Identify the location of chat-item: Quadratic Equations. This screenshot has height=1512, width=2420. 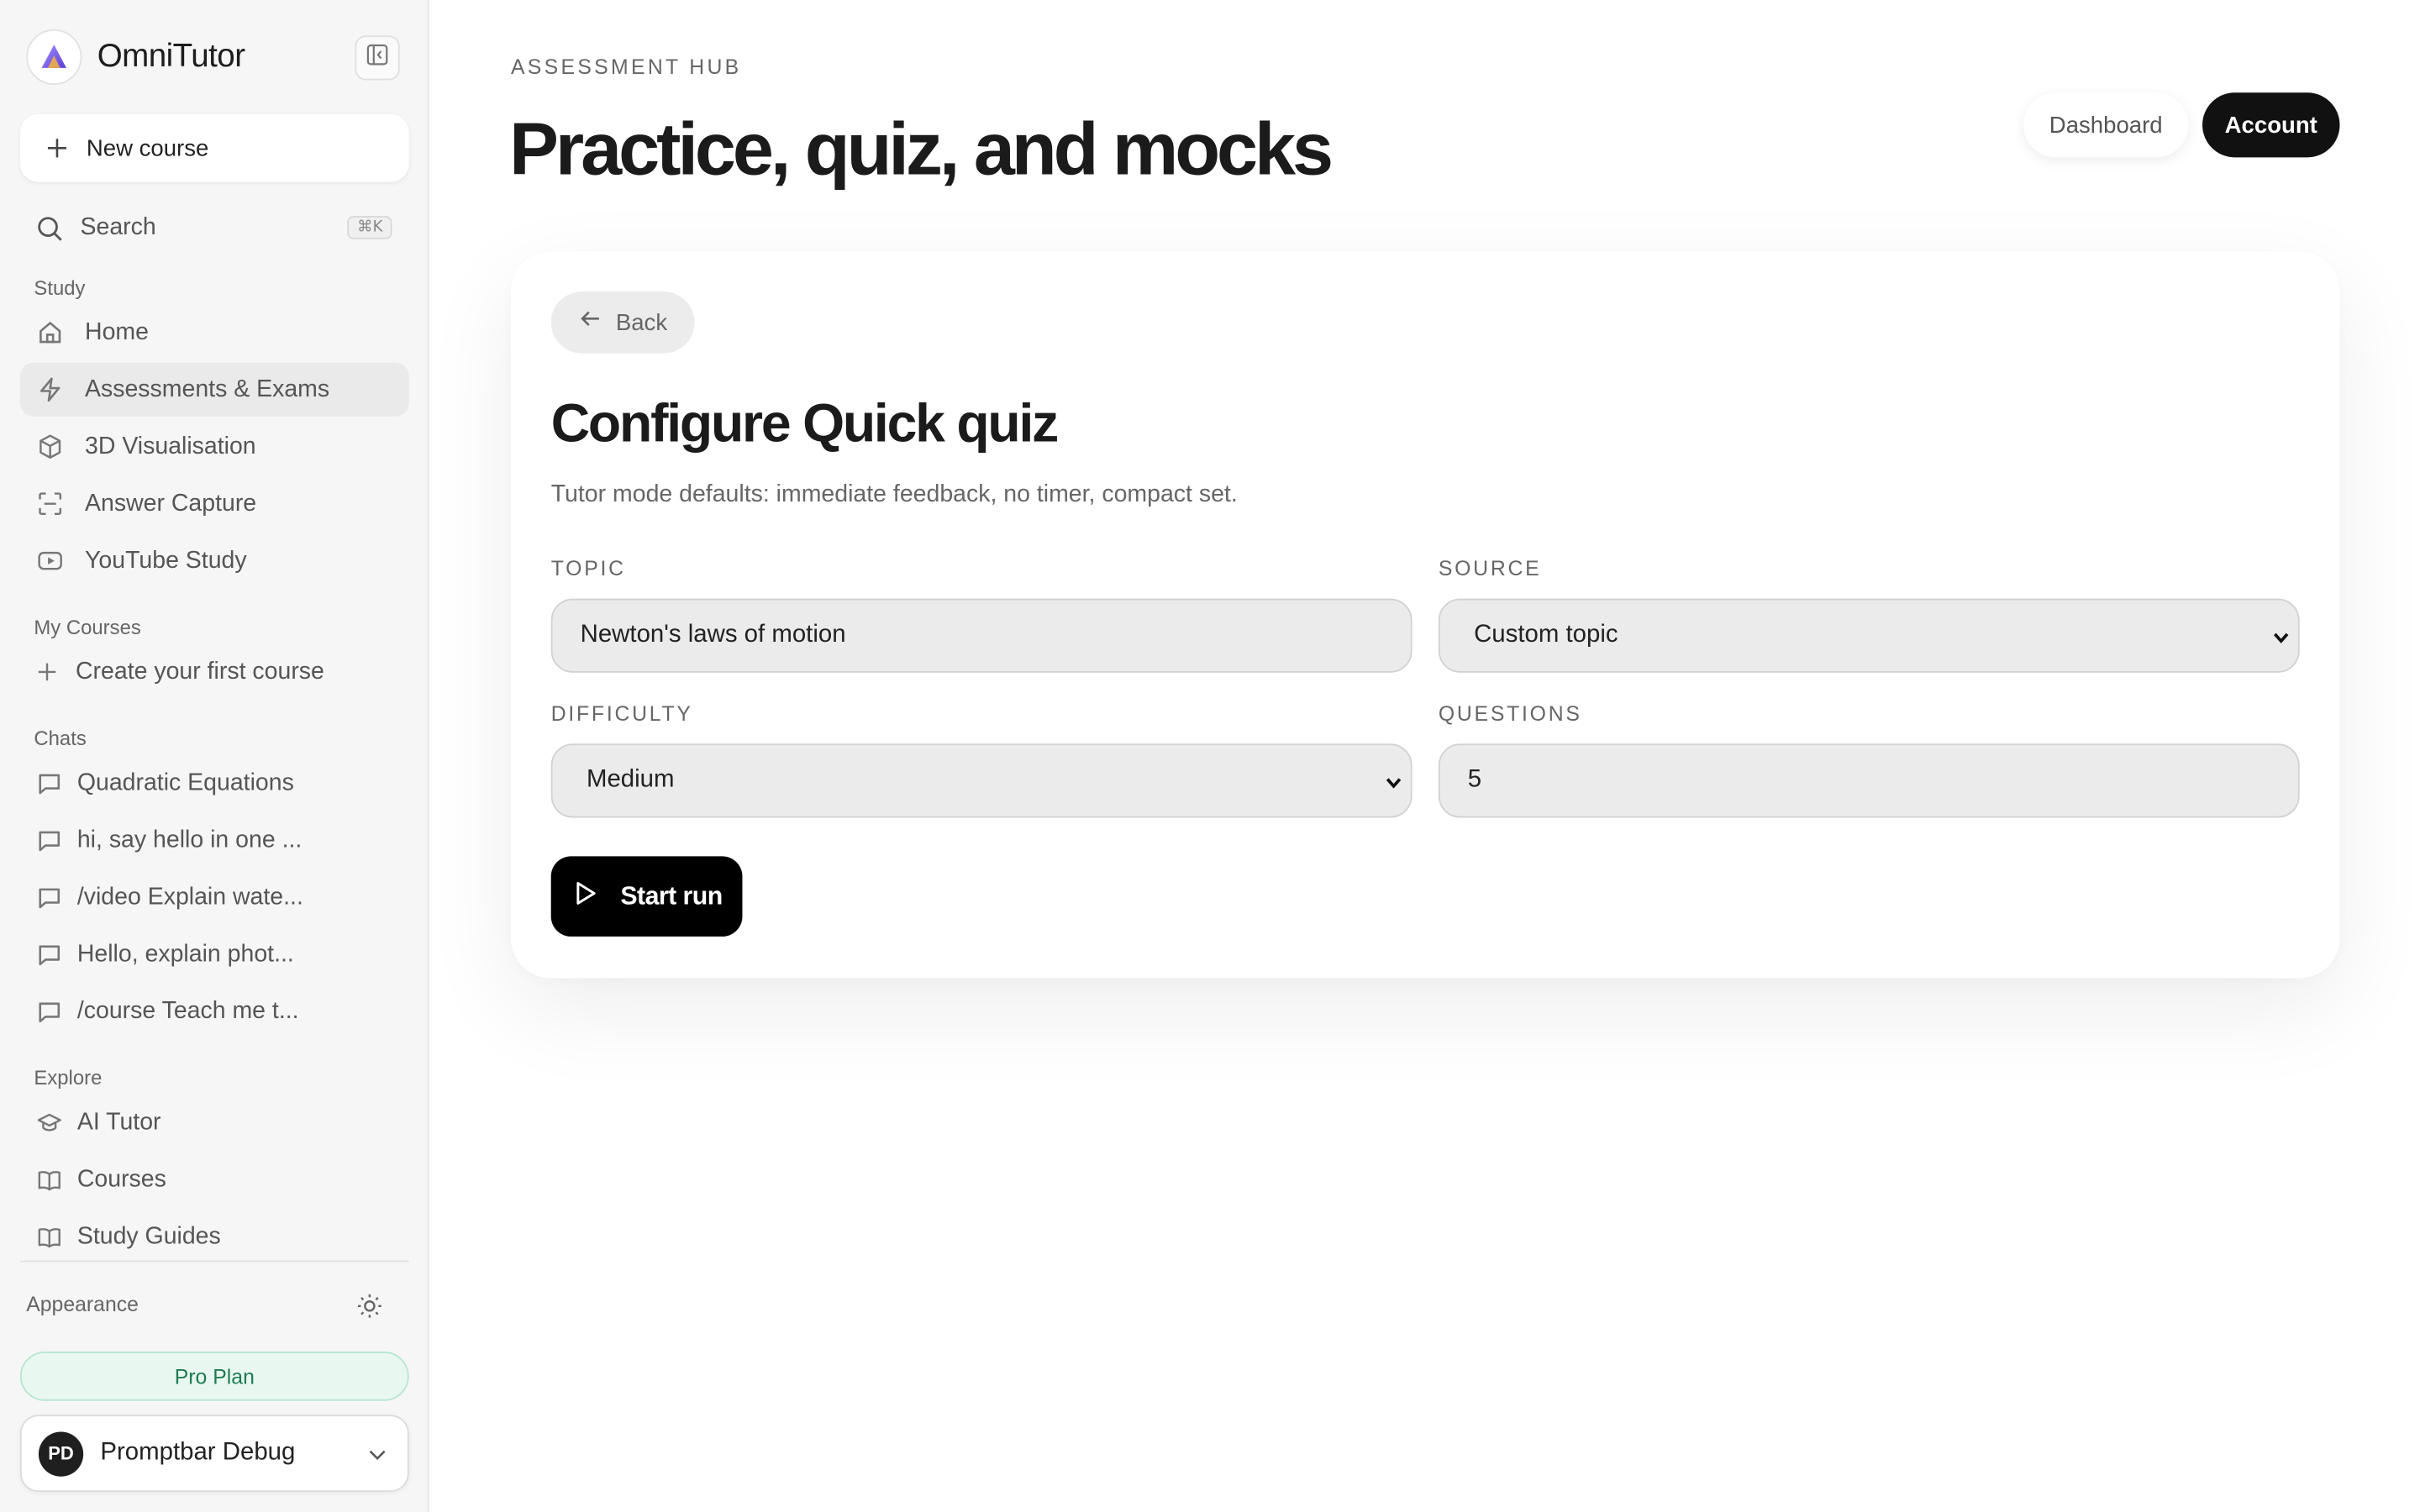
(214, 783).